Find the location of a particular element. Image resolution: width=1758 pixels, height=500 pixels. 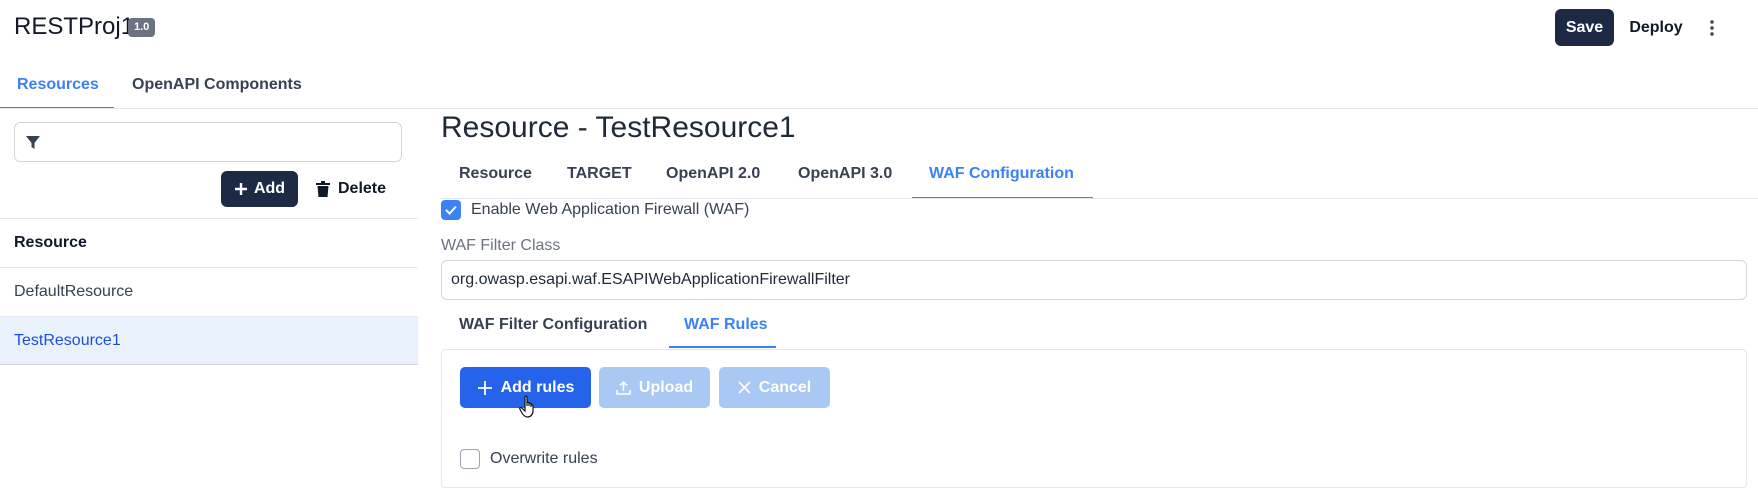

cancel-button: Cancel is located at coordinates (774, 387).